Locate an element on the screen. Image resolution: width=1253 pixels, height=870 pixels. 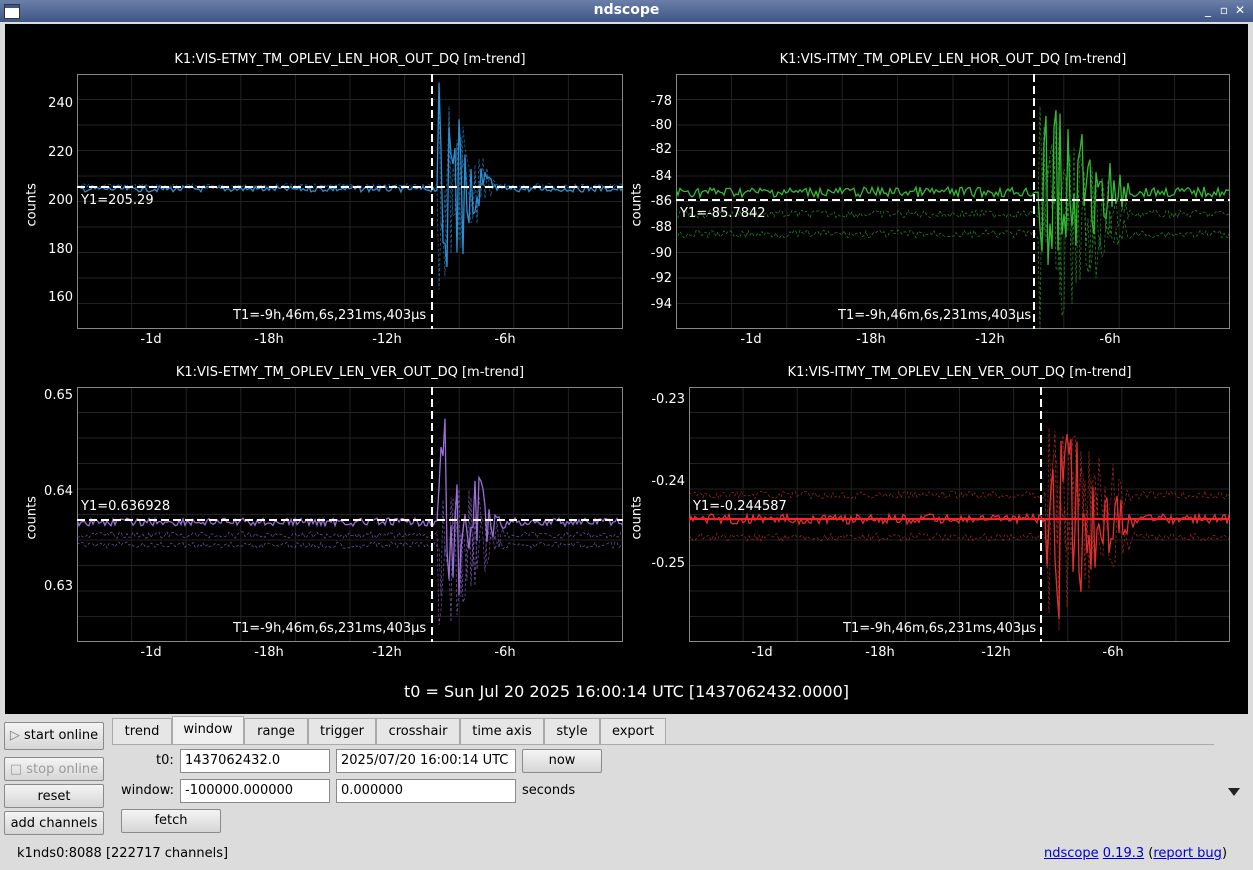
y-tick: 0.65 is located at coordinates (58, 395).